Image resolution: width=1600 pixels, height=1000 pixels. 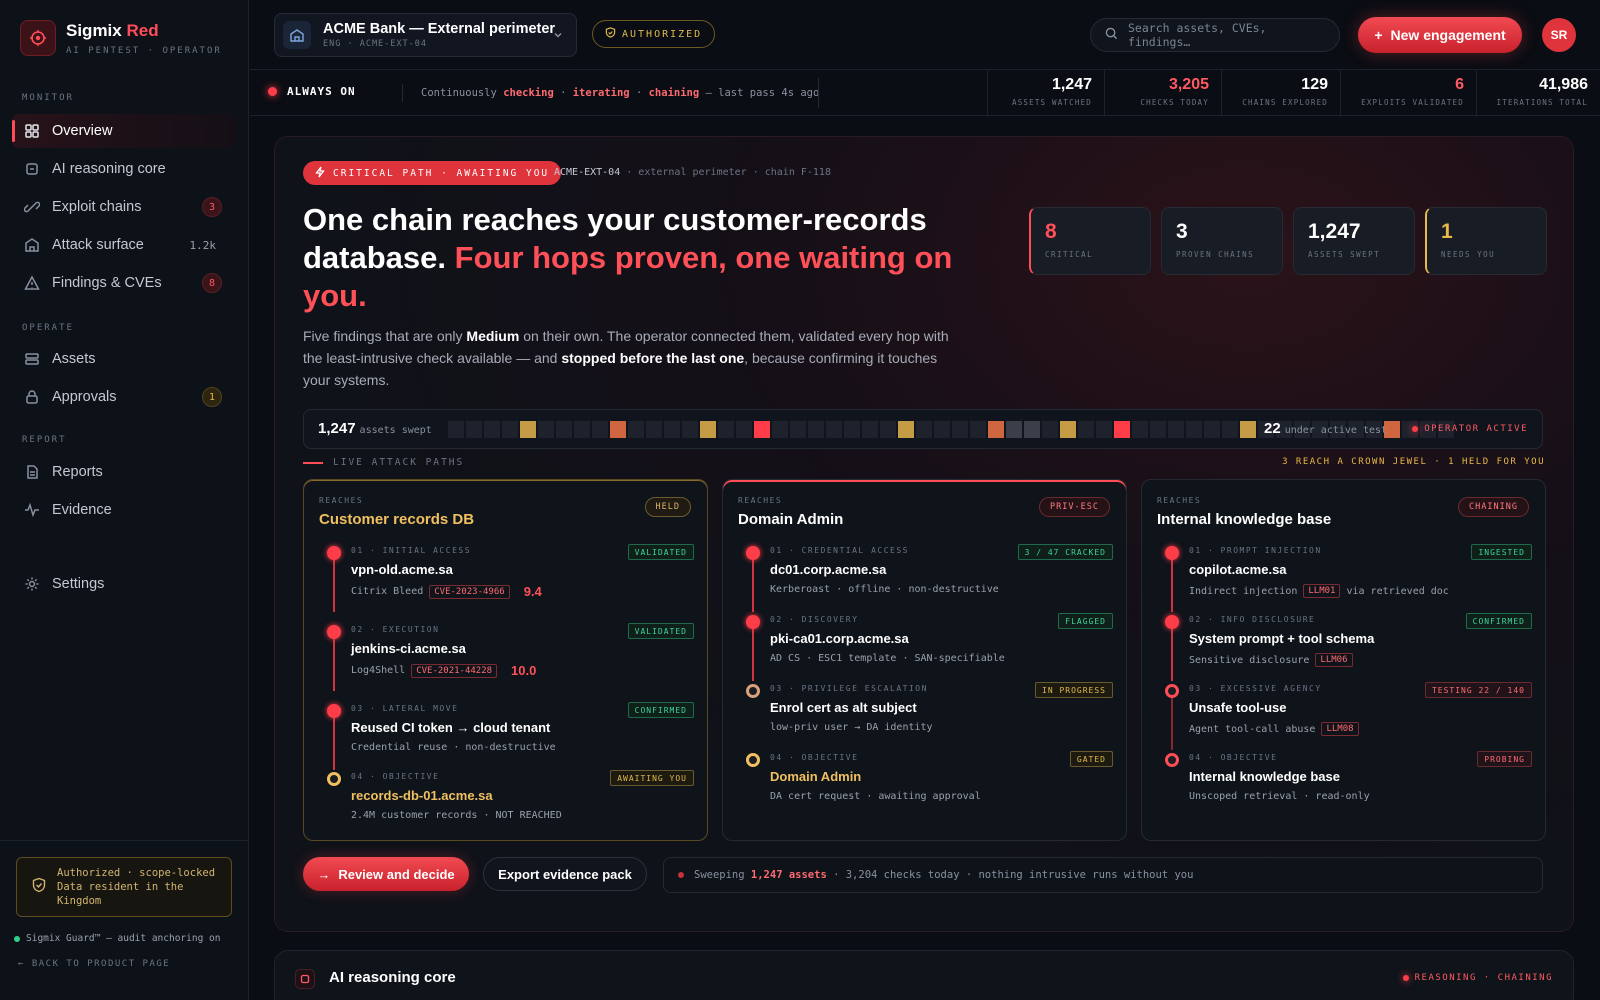 What do you see at coordinates (124, 359) in the screenshot?
I see `sidebar-item-assets: Assets` at bounding box center [124, 359].